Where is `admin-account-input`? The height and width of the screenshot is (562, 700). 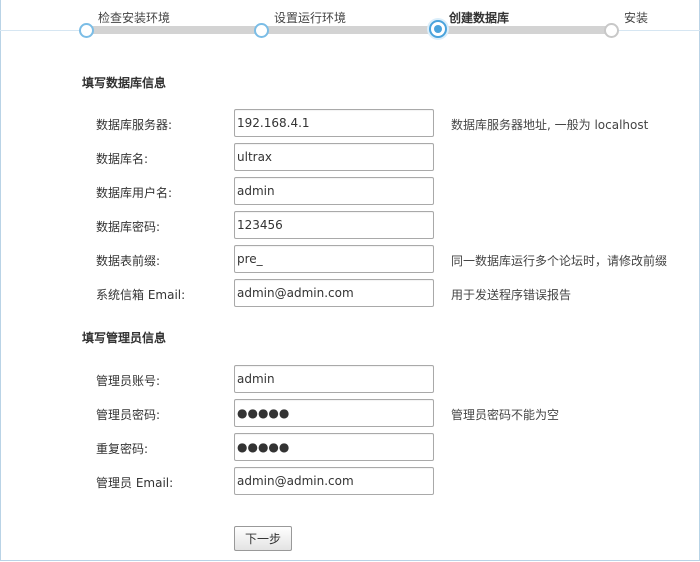 admin-account-input is located at coordinates (334, 379).